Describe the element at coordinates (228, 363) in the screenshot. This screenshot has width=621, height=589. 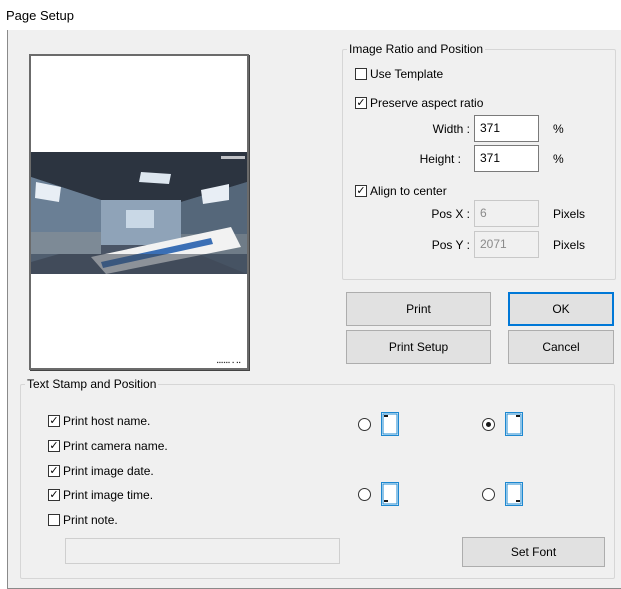
I see `preview-text-stamp: ▪▪▪▪▪▪ ▪ ▪▪` at that location.